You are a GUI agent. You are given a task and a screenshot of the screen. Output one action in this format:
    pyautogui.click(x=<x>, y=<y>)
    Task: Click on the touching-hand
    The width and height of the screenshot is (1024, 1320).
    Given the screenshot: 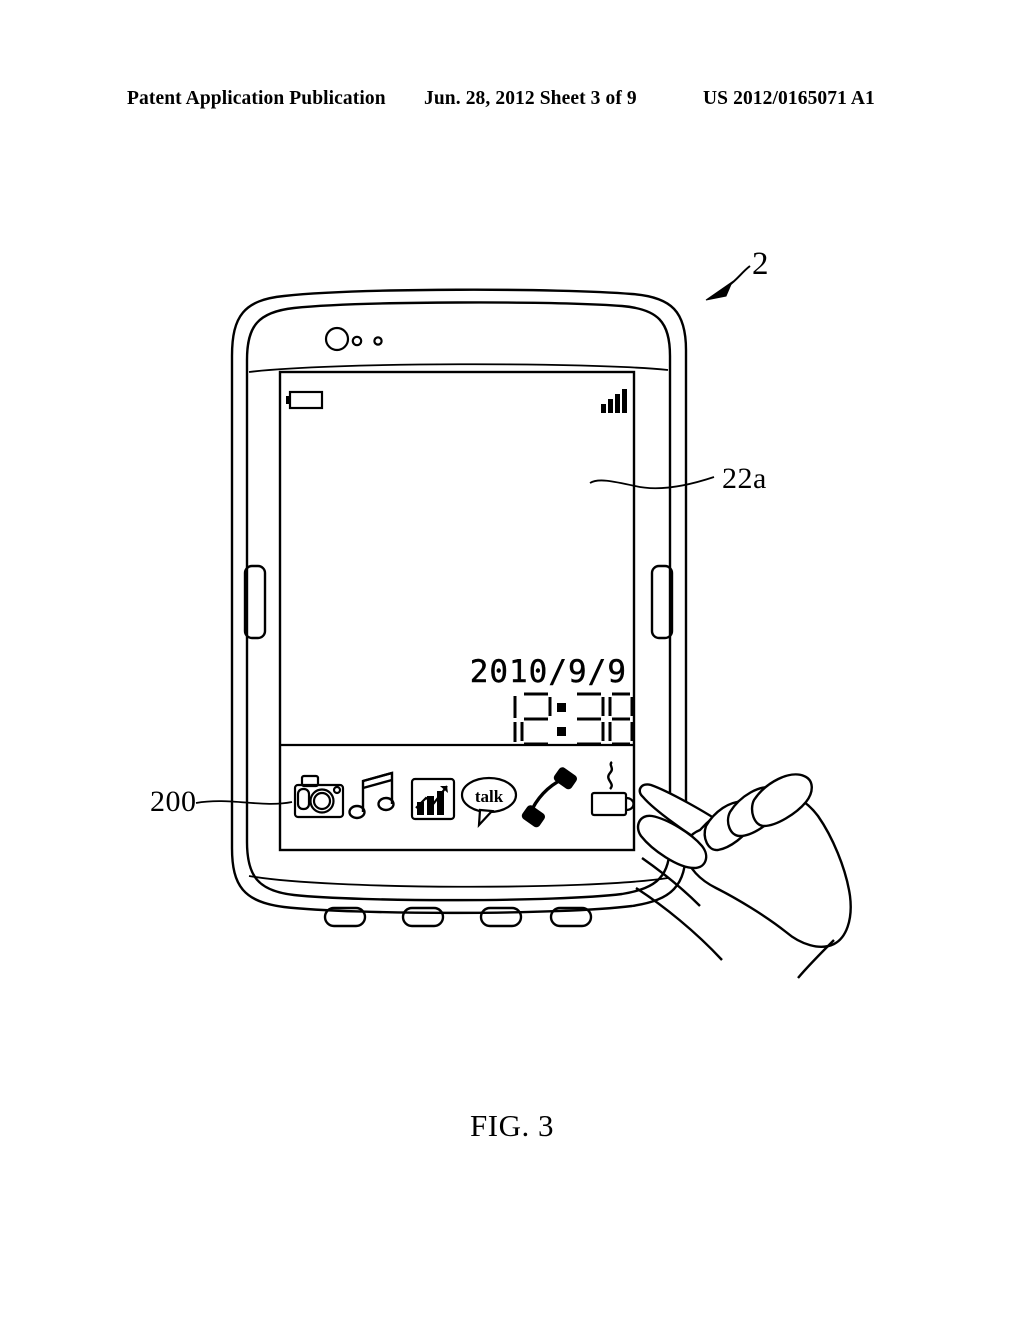 What is the action you would take?
    pyautogui.click(x=743, y=876)
    